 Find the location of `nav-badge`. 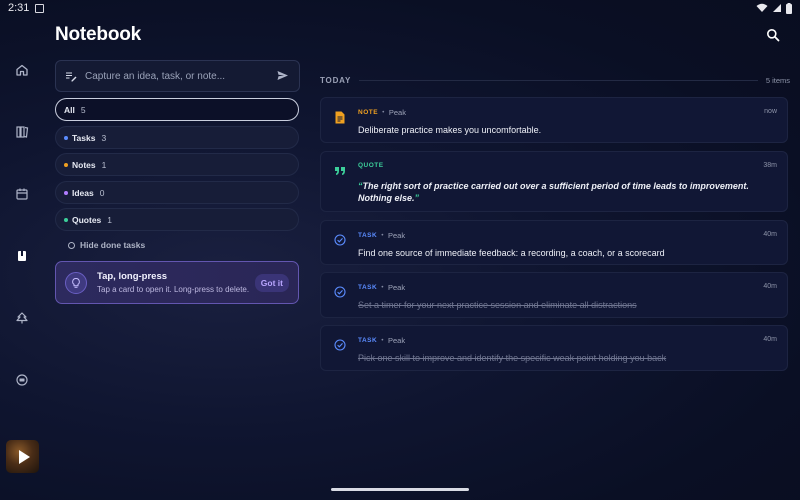

nav-badge is located at coordinates (22, 380).